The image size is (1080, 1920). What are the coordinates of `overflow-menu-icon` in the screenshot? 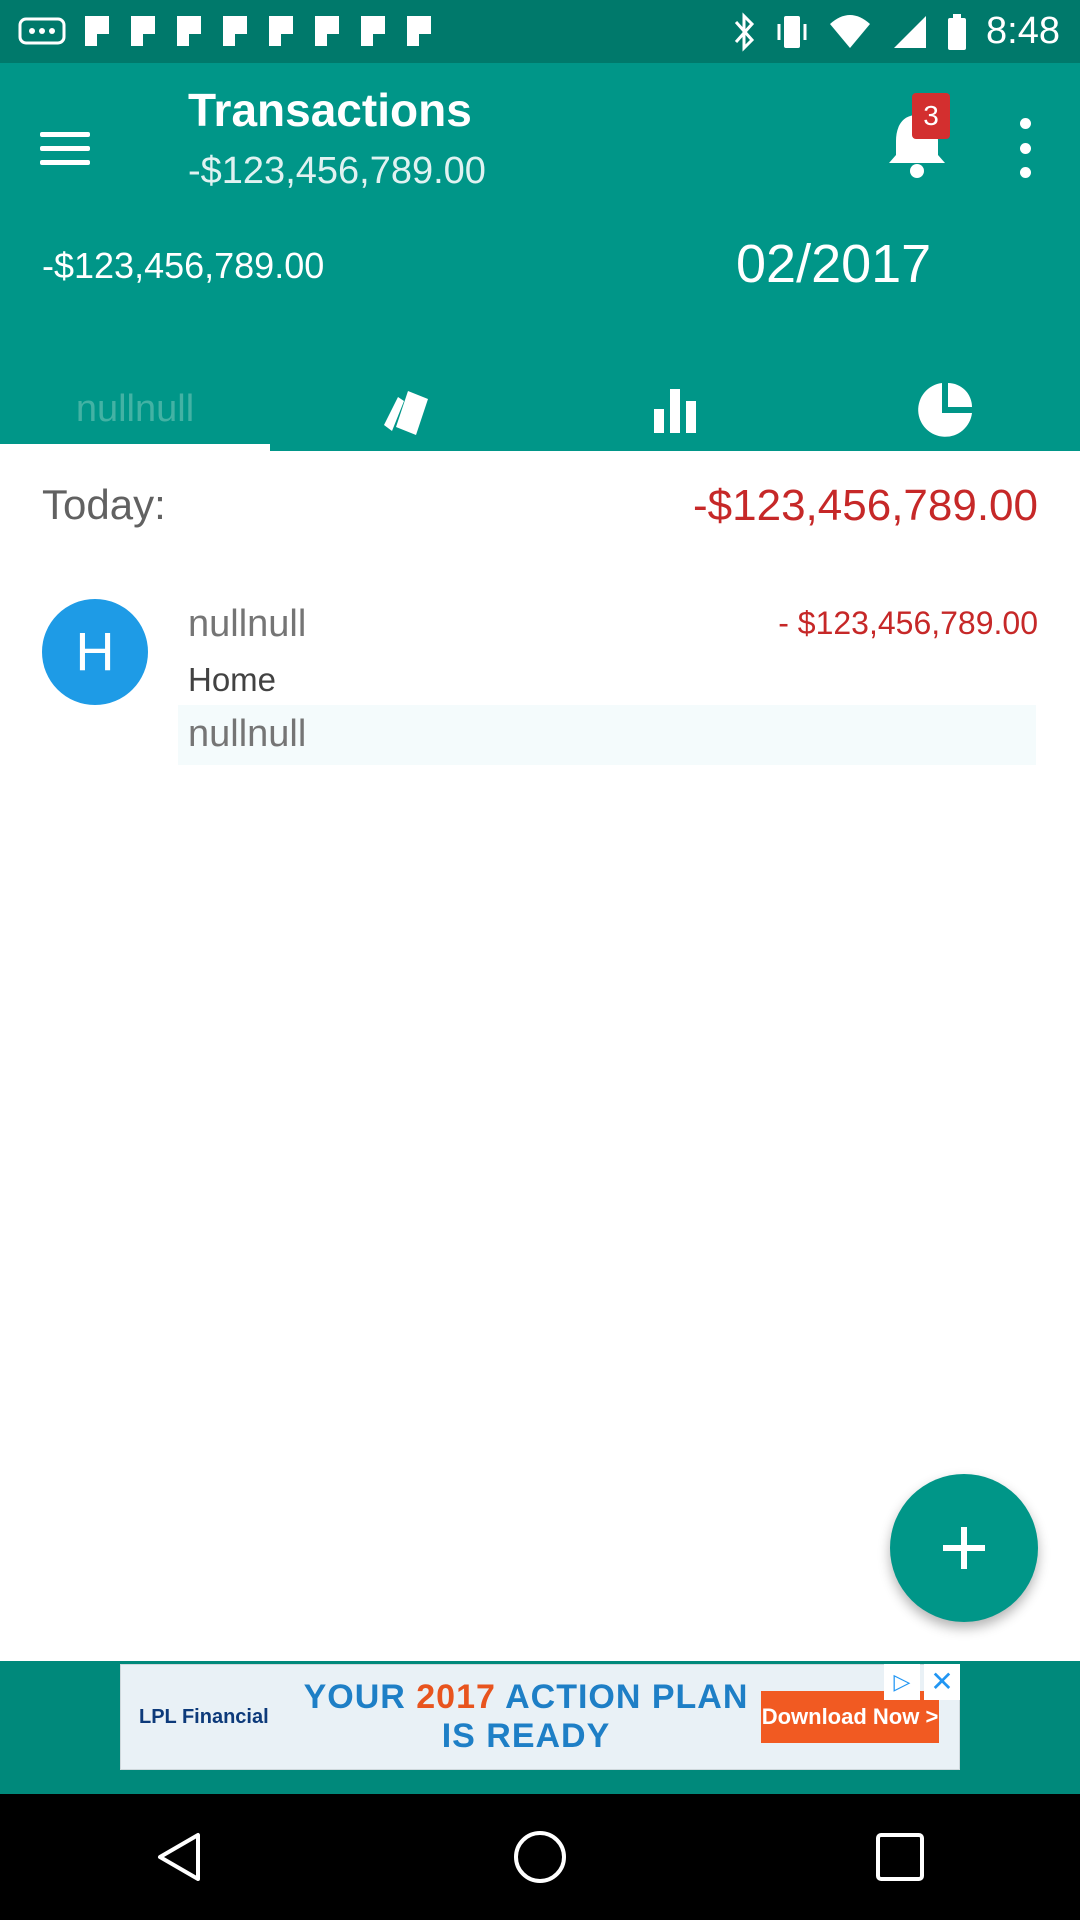 It's located at (1025, 148).